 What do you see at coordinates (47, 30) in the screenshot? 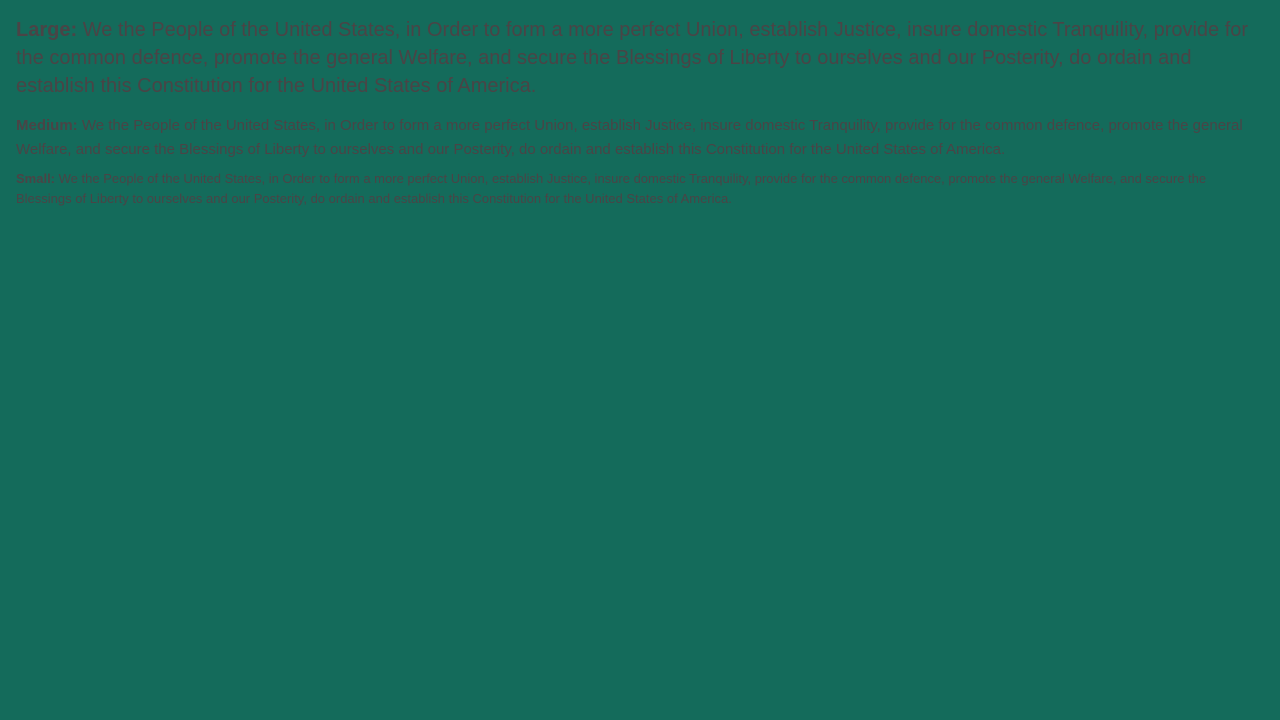
I see `large-label: Large:` at bounding box center [47, 30].